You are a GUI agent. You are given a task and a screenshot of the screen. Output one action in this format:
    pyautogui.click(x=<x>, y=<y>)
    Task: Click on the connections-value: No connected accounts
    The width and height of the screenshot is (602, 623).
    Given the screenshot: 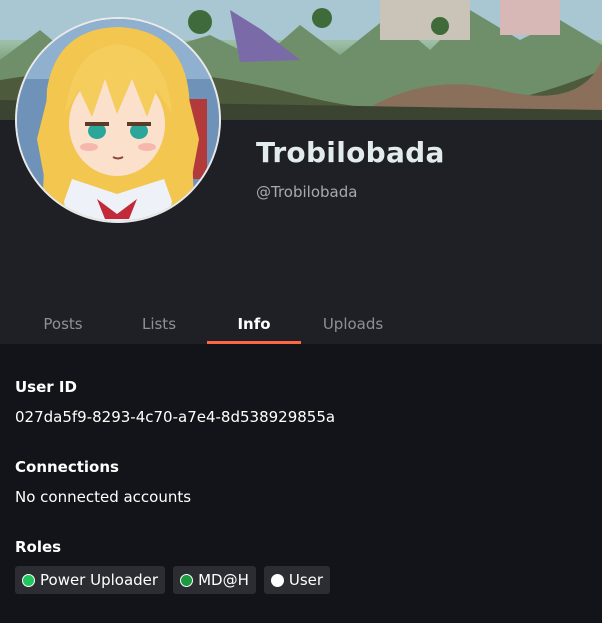 What is the action you would take?
    pyautogui.click(x=103, y=497)
    